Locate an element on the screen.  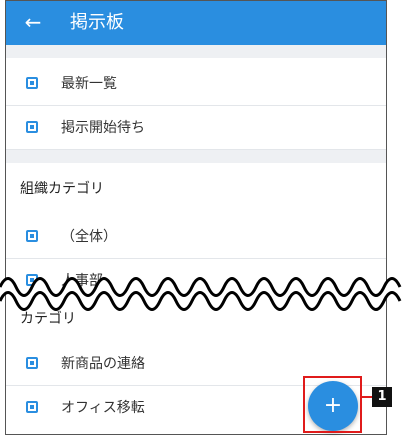
list-item-all: （全体） is located at coordinates (196, 237).